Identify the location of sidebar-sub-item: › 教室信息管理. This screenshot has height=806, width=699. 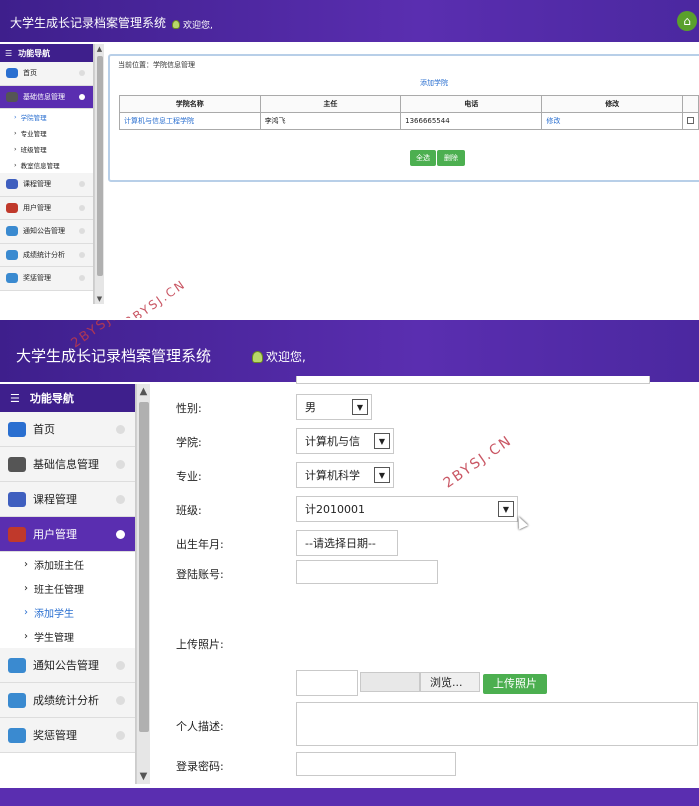
(46, 165).